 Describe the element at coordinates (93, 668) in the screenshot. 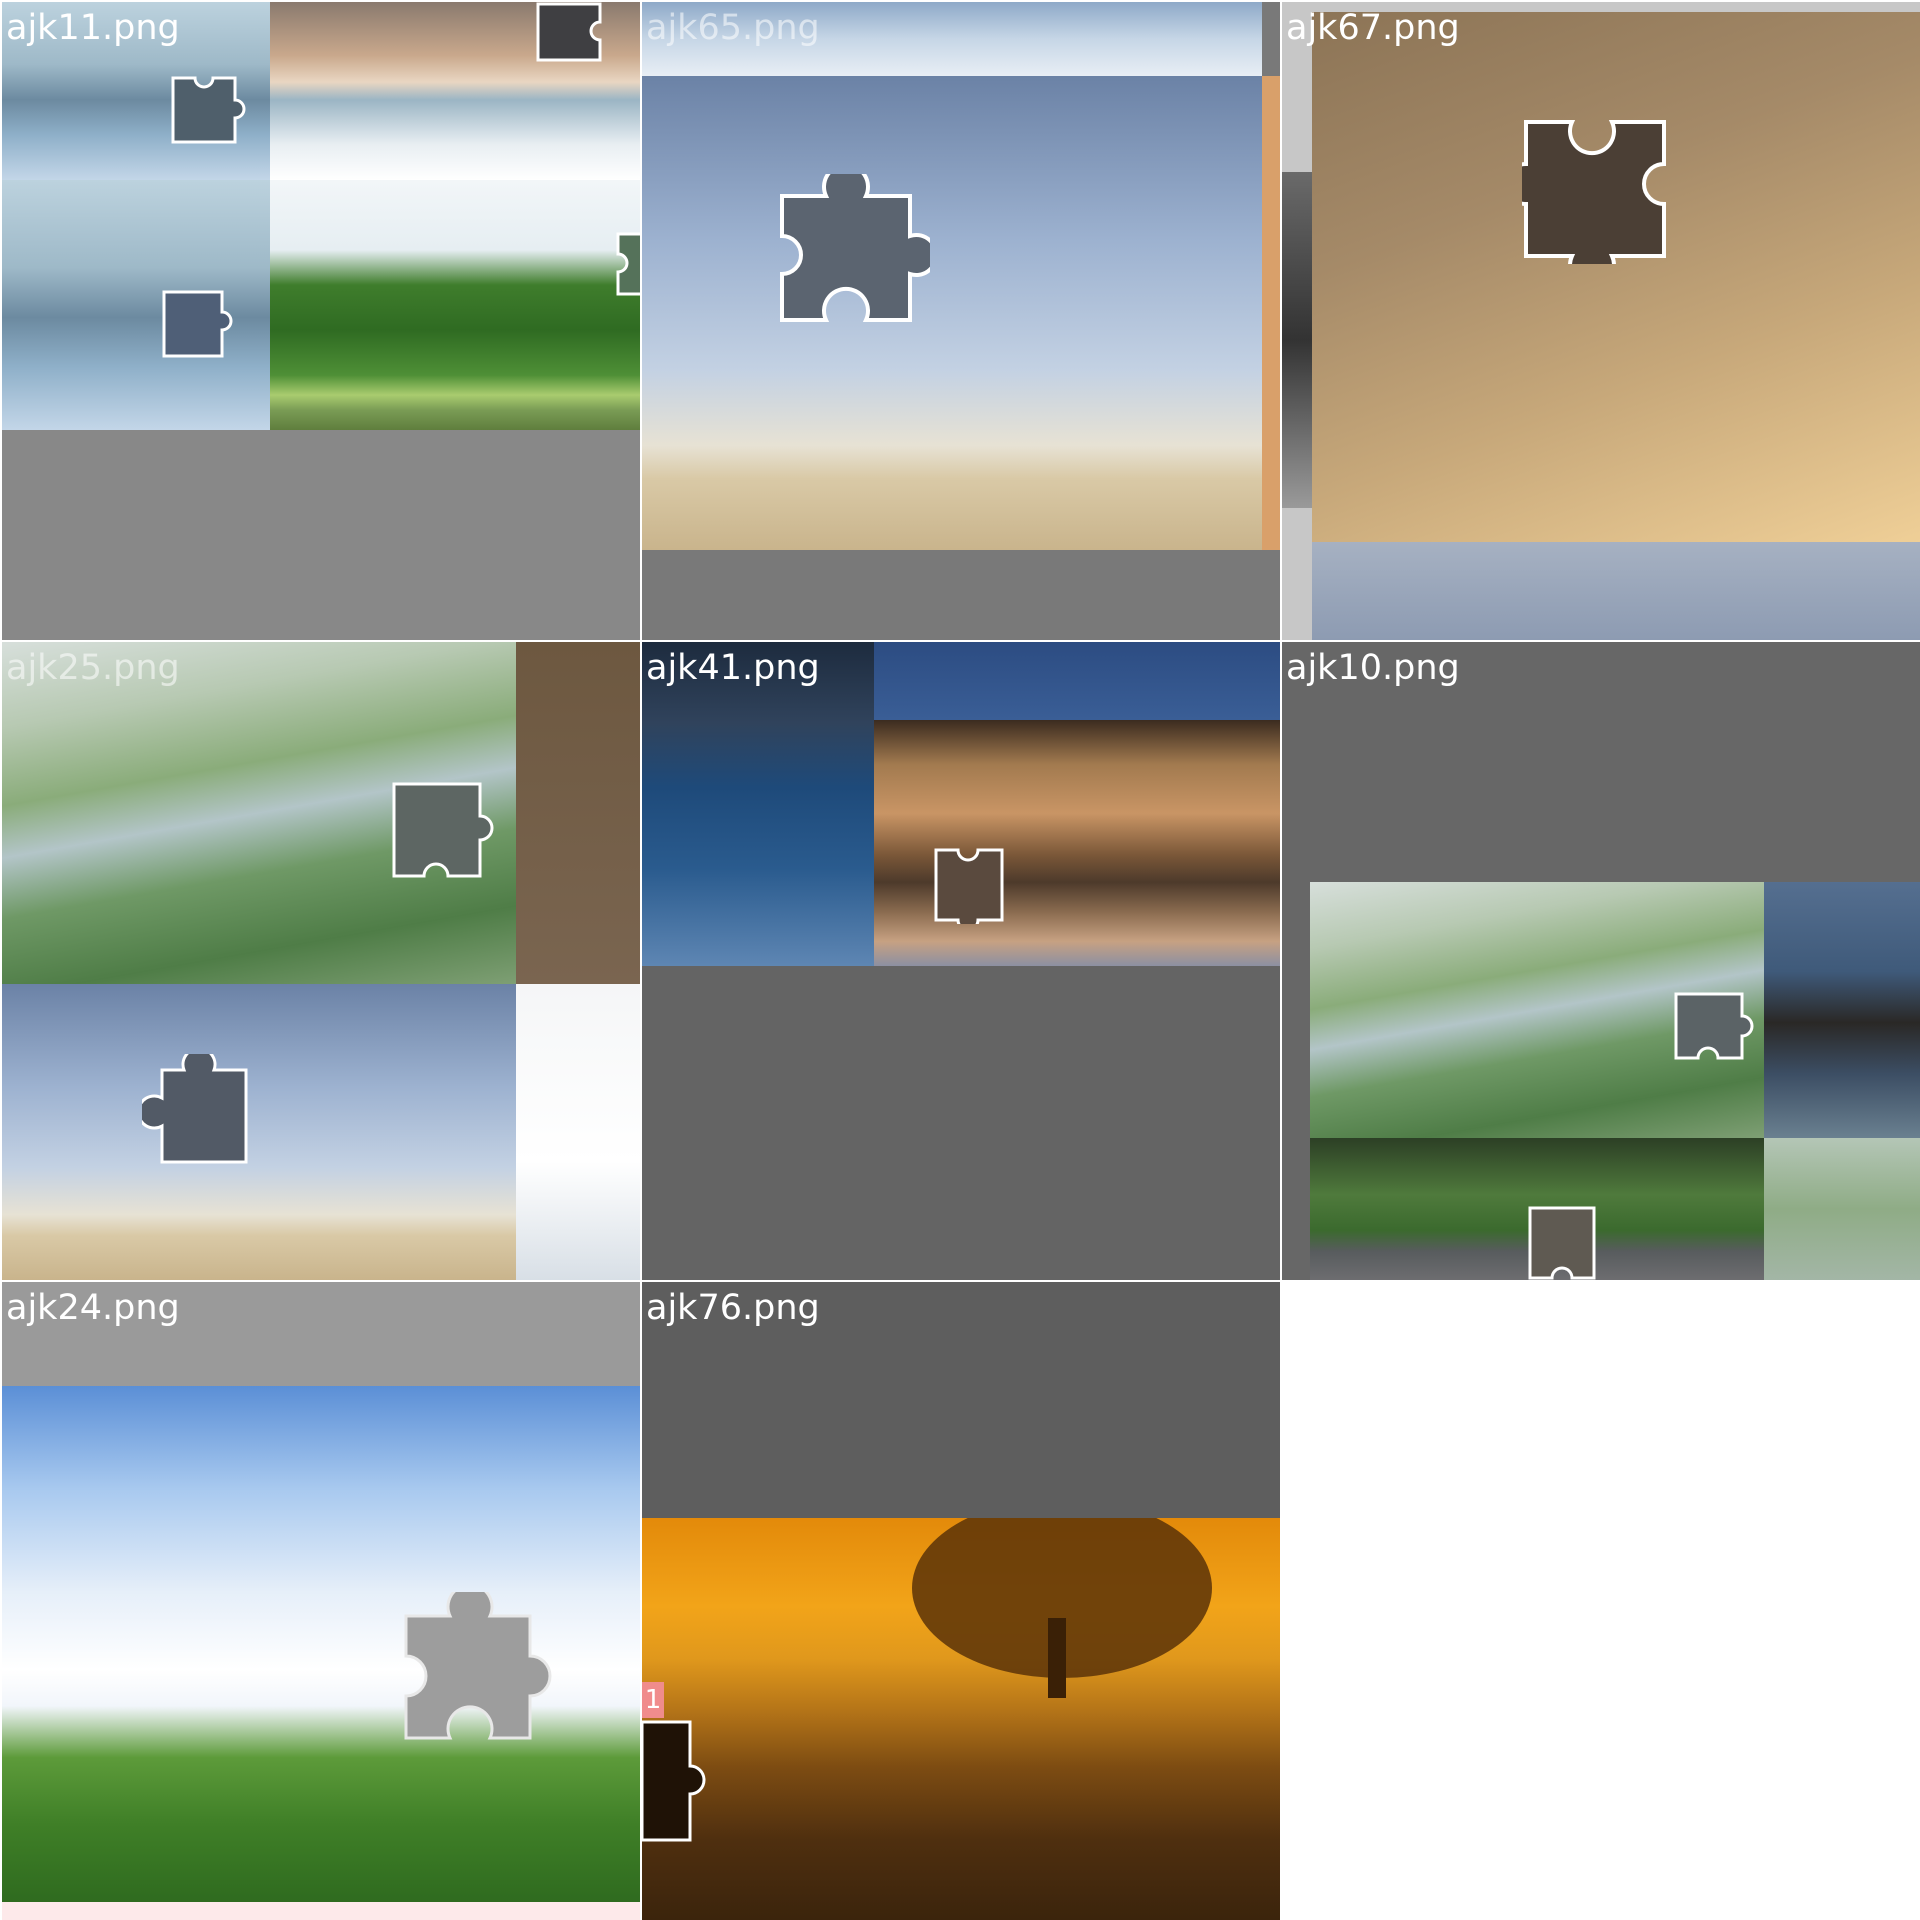

I see `image-label: ajk25.png` at that location.